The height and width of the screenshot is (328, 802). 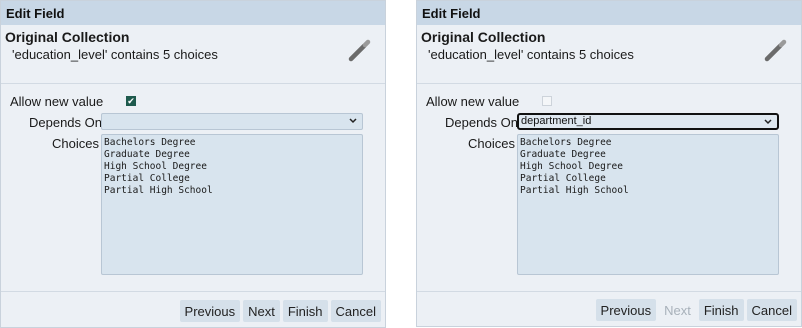 What do you see at coordinates (556, 121) in the screenshot?
I see `depends-on-value: department_id` at bounding box center [556, 121].